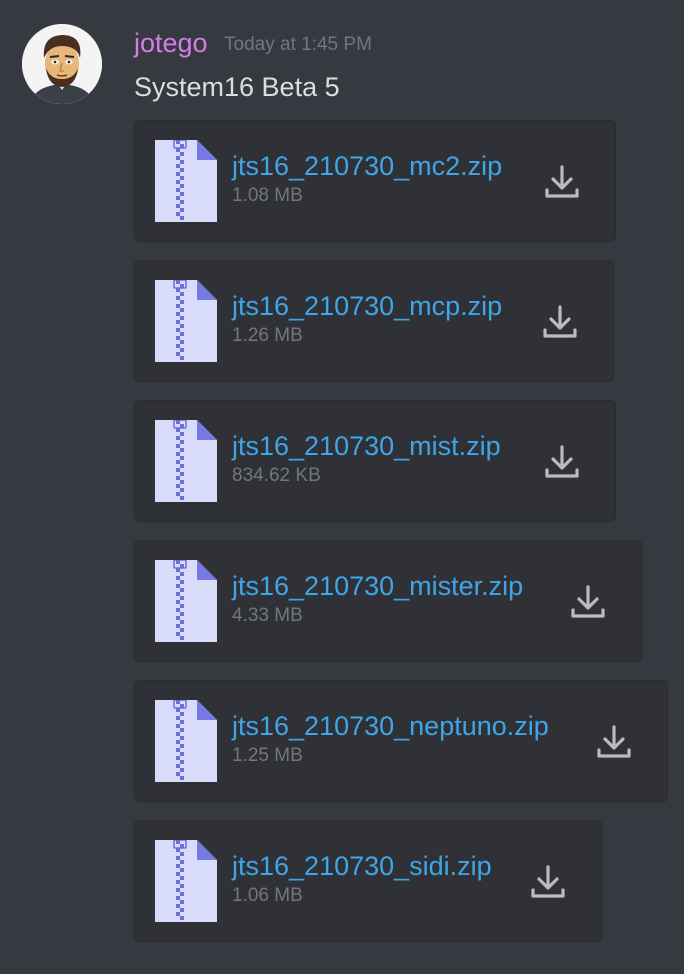 This screenshot has width=684, height=974. What do you see at coordinates (267, 335) in the screenshot?
I see `file-size: 1.26 MB` at bounding box center [267, 335].